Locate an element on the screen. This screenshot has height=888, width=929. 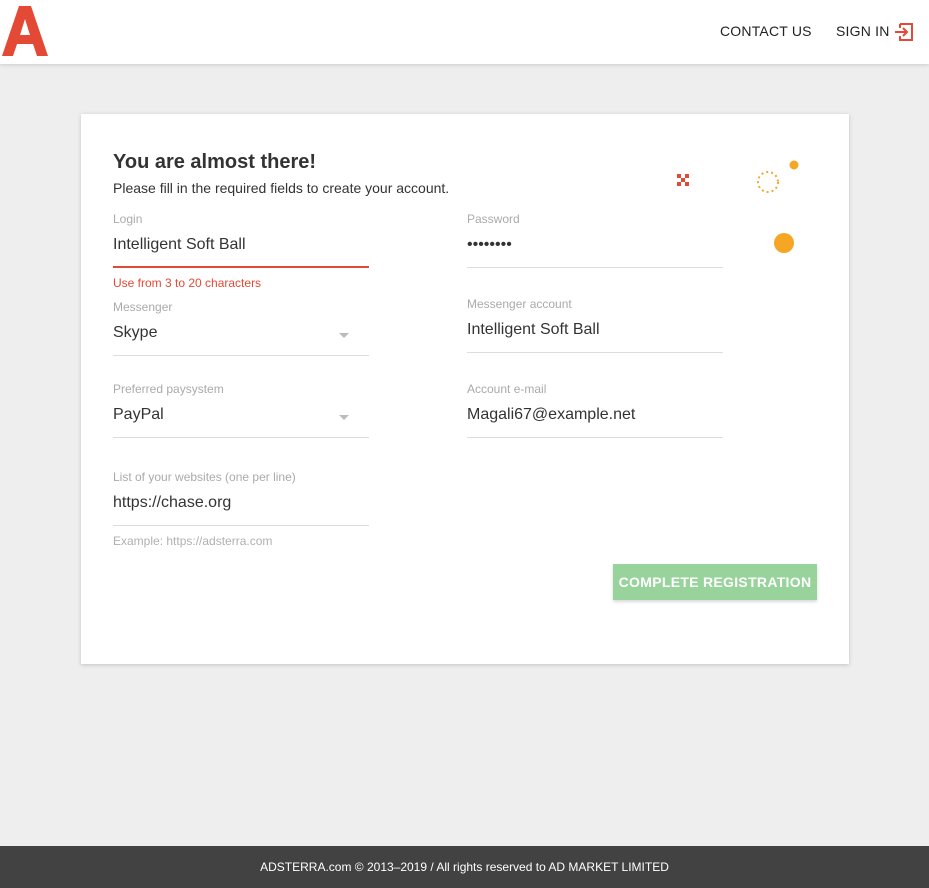
large-dot-decoration-icon is located at coordinates (784, 243).